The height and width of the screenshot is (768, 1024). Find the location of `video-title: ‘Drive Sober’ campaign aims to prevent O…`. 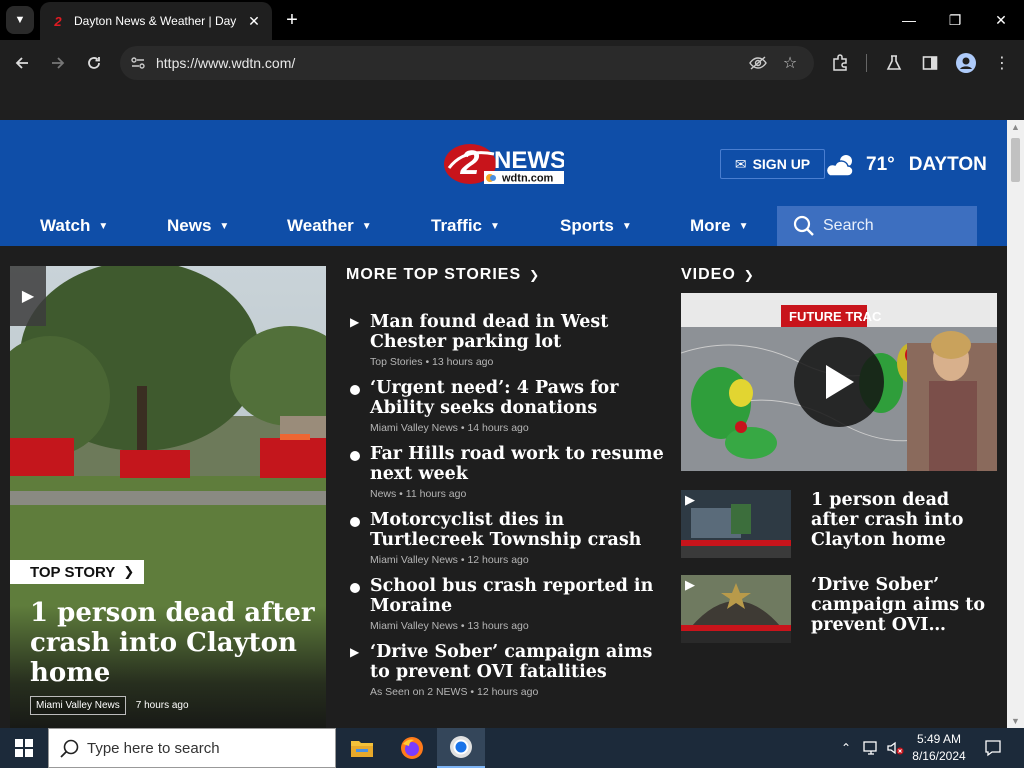

video-title: ‘Drive Sober’ campaign aims to prevent O… is located at coordinates (901, 605).